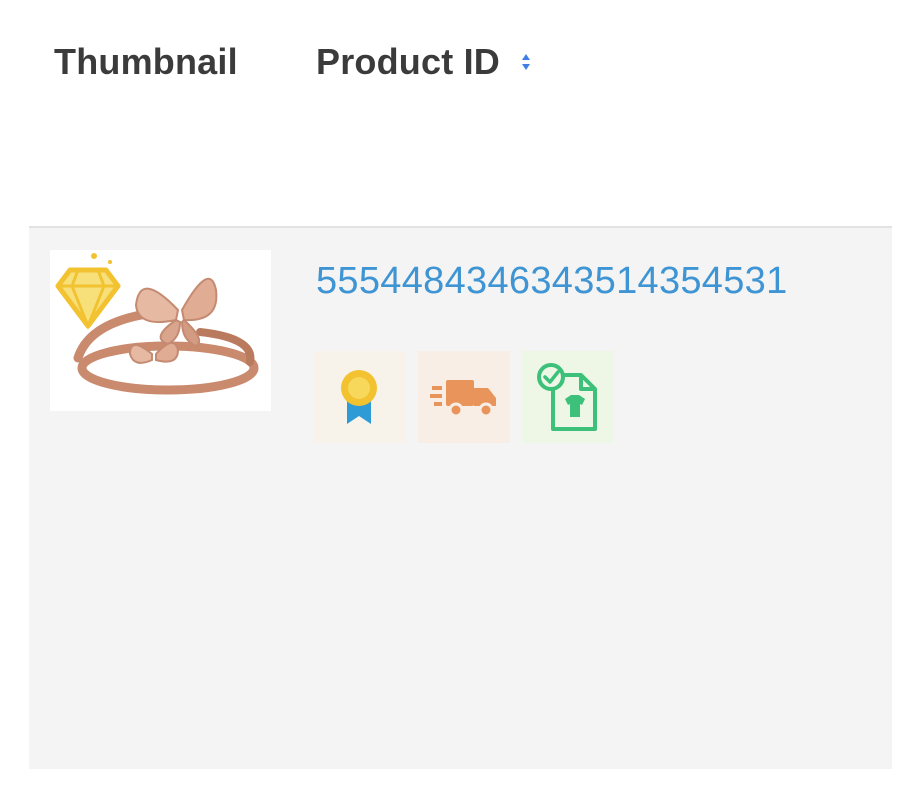  I want to click on column-header-thumbnail: Thumbnail, so click(146, 61).